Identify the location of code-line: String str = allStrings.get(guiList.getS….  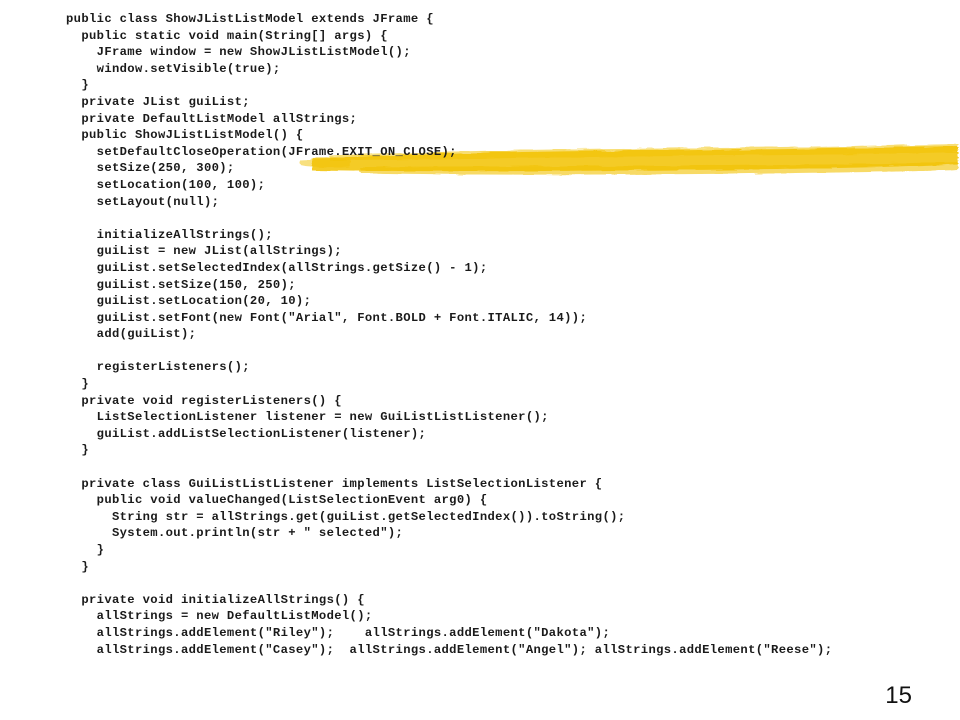
(346, 516).